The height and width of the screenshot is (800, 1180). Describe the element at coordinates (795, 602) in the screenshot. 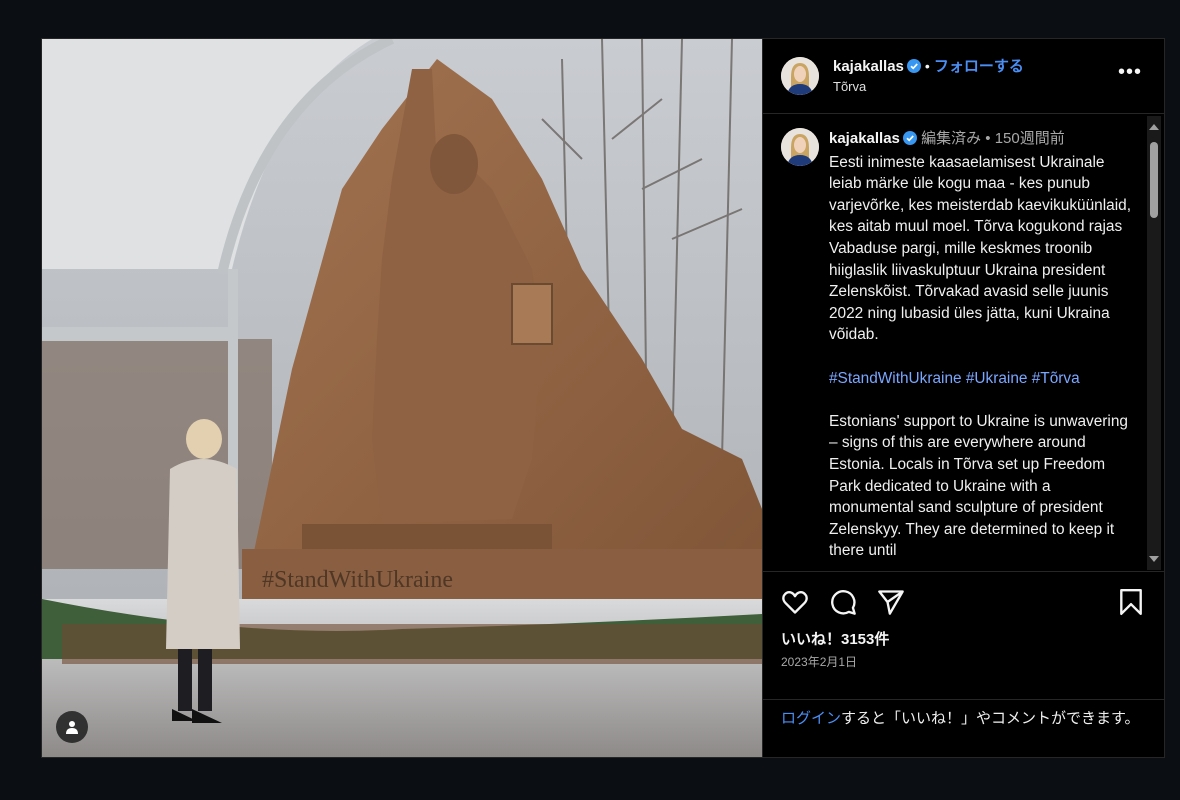

I see `heart-icon` at that location.